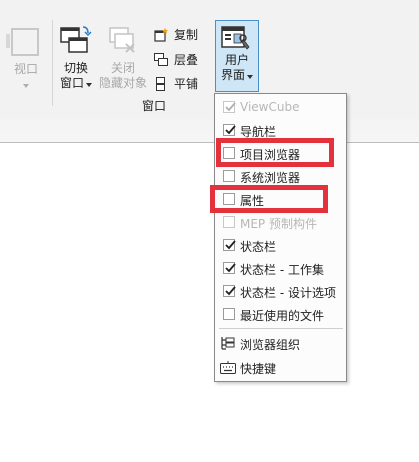 The width and height of the screenshot is (419, 462). Describe the element at coordinates (209, 142) in the screenshot. I see `ribbon-divider` at that location.